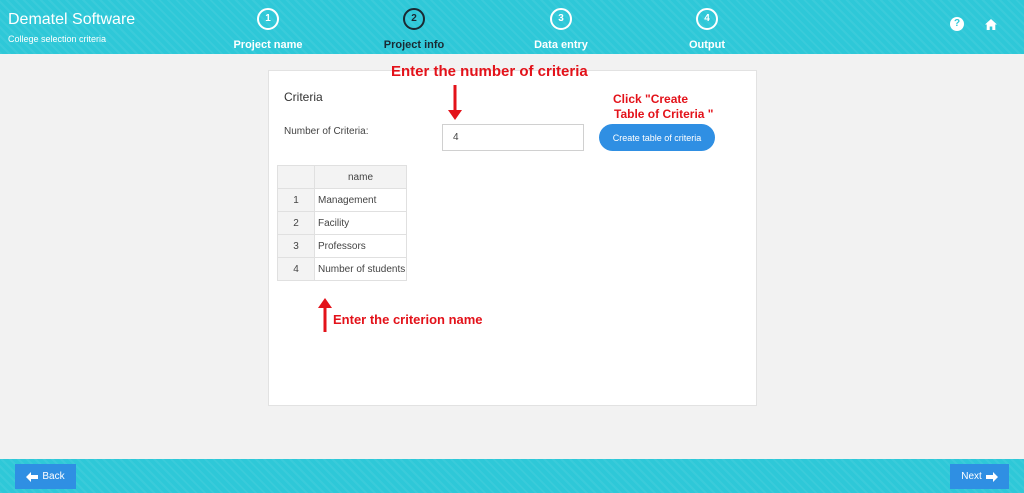 The height and width of the screenshot is (493, 1024). What do you see at coordinates (53, 476) in the screenshot?
I see `back-label: Back` at bounding box center [53, 476].